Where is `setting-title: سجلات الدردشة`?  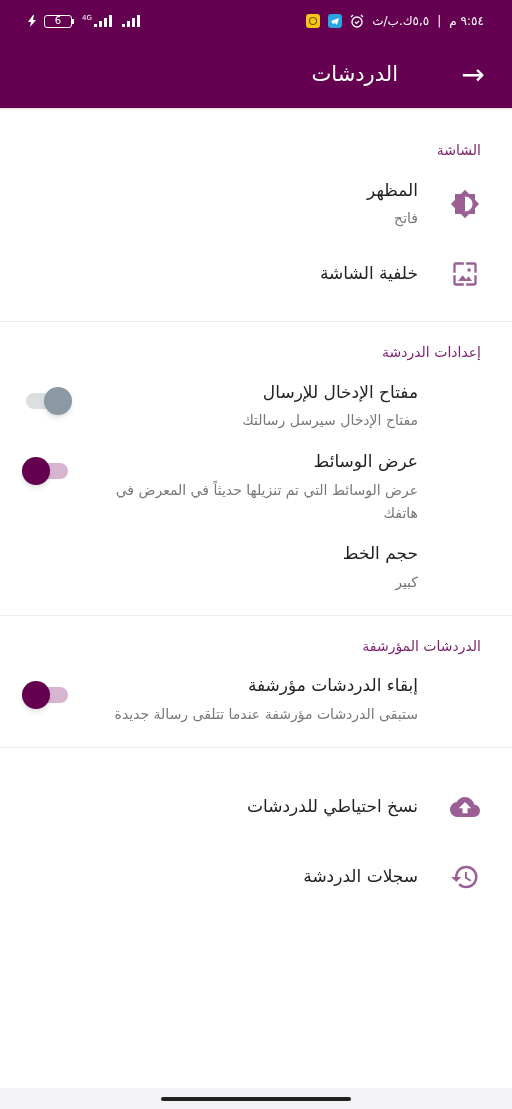
setting-title: سجلات الدردشة is located at coordinates (360, 876).